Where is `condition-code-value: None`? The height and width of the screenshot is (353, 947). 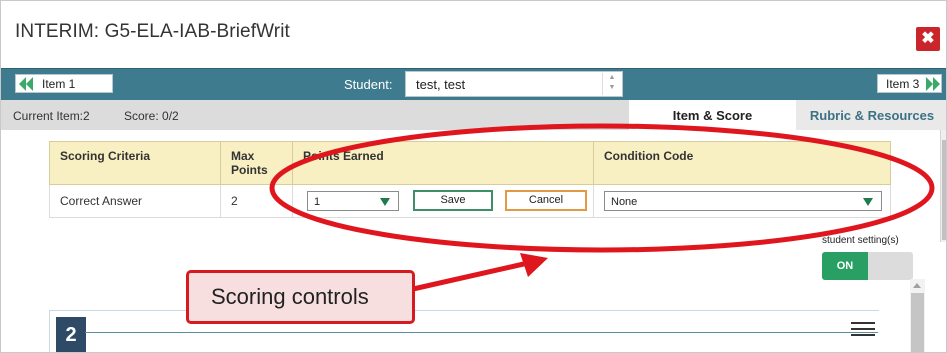
condition-code-value: None is located at coordinates (624, 202).